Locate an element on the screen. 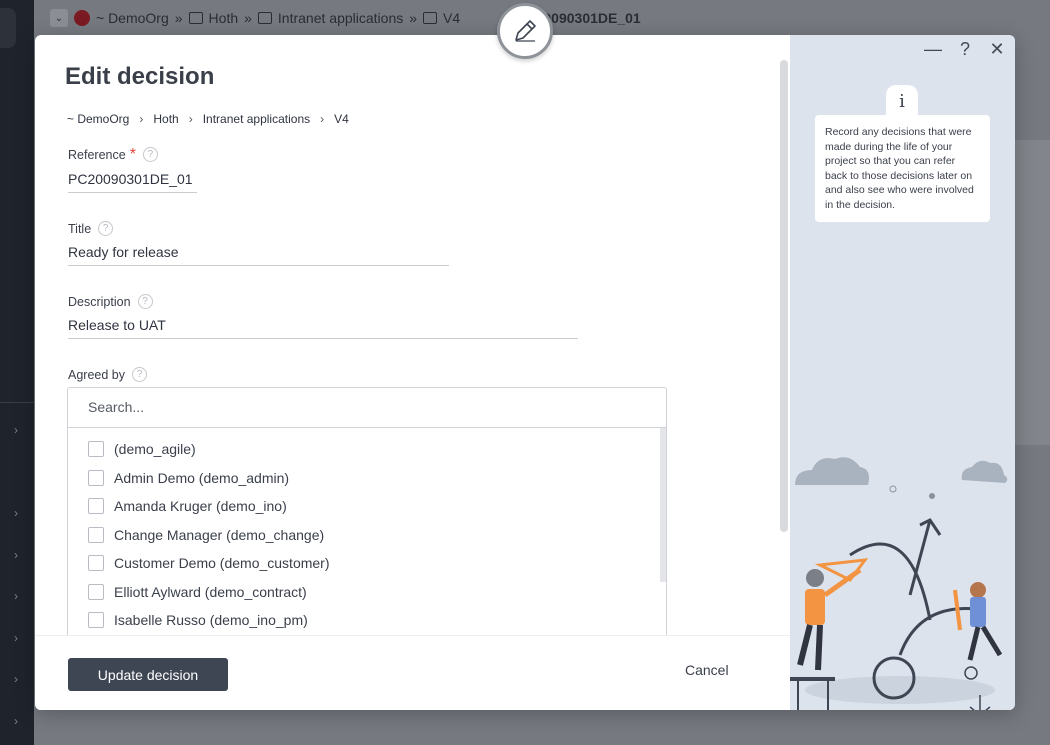 This screenshot has height=745, width=1050. close-icon: ✕ is located at coordinates (997, 49).